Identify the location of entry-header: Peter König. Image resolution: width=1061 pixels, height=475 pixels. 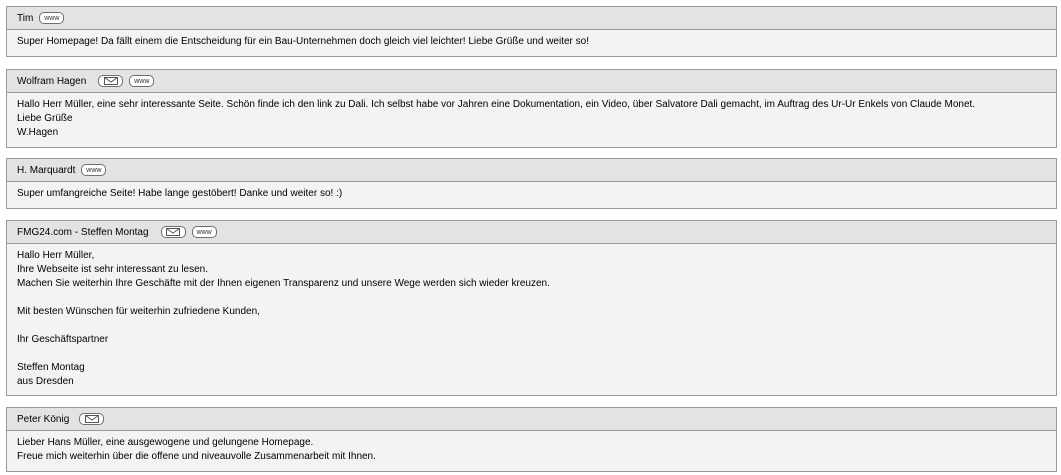
(531, 419).